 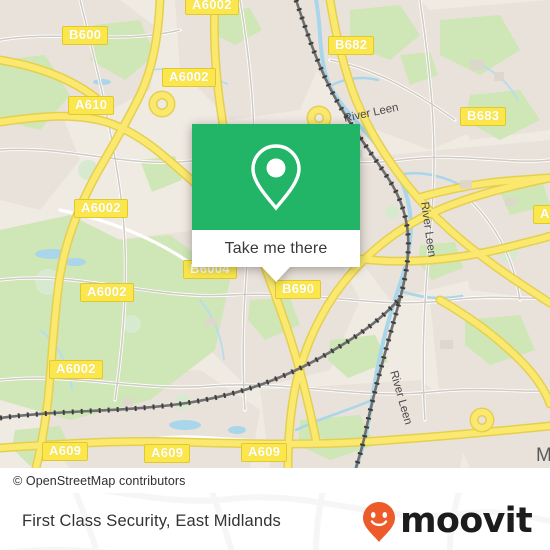 I want to click on map-edge-letter-m: M, so click(x=543, y=455).